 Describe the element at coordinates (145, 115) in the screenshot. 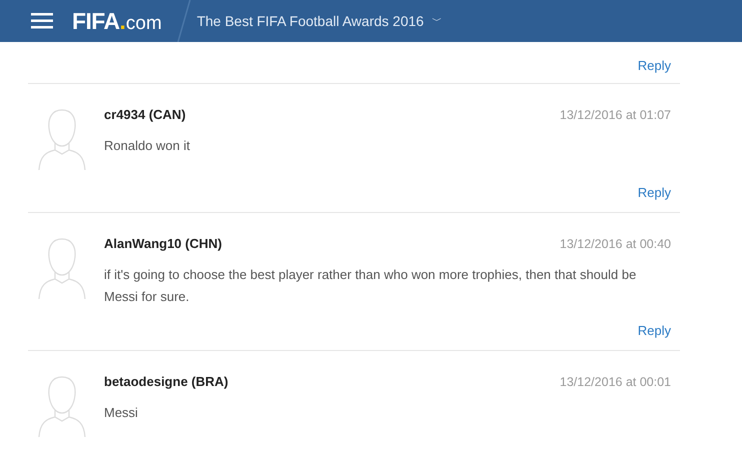

I see `comment-author: cr4934 (CAN)` at that location.